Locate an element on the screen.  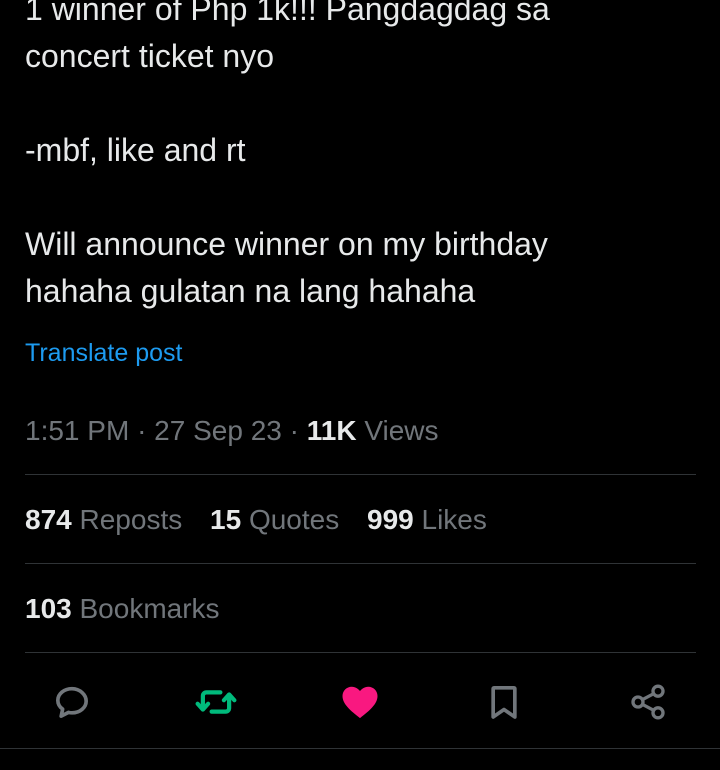
bookmarks-row: 103 Bookmarks is located at coordinates (132, 609).